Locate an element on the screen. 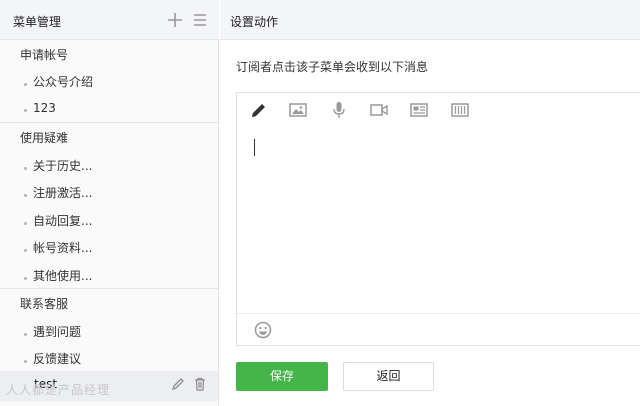 This screenshot has width=640, height=406. video-icon is located at coordinates (379, 110).